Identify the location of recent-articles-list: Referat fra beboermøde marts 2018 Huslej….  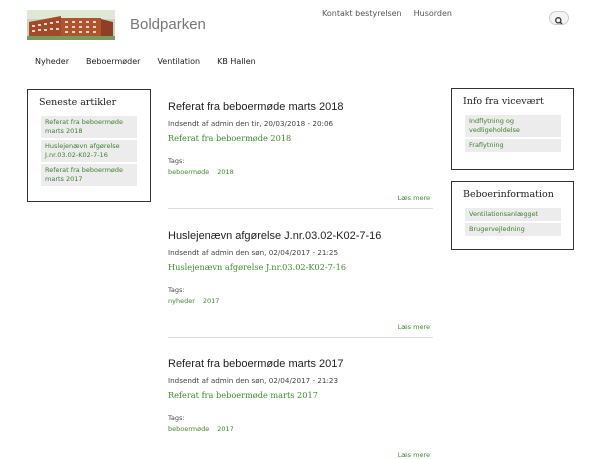
(89, 151).